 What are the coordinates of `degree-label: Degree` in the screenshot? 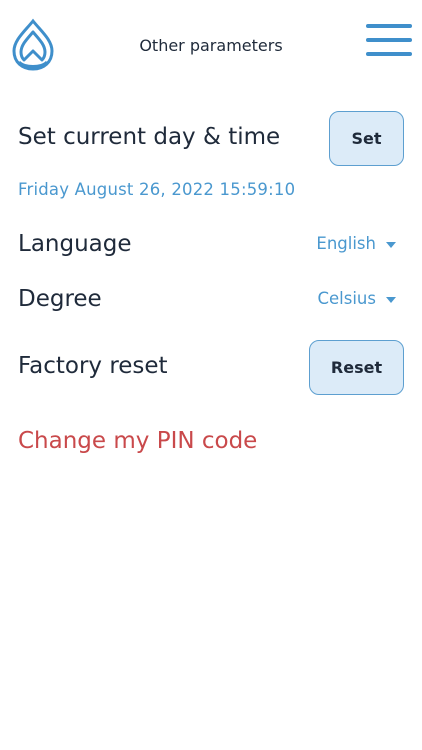 It's located at (60, 299).